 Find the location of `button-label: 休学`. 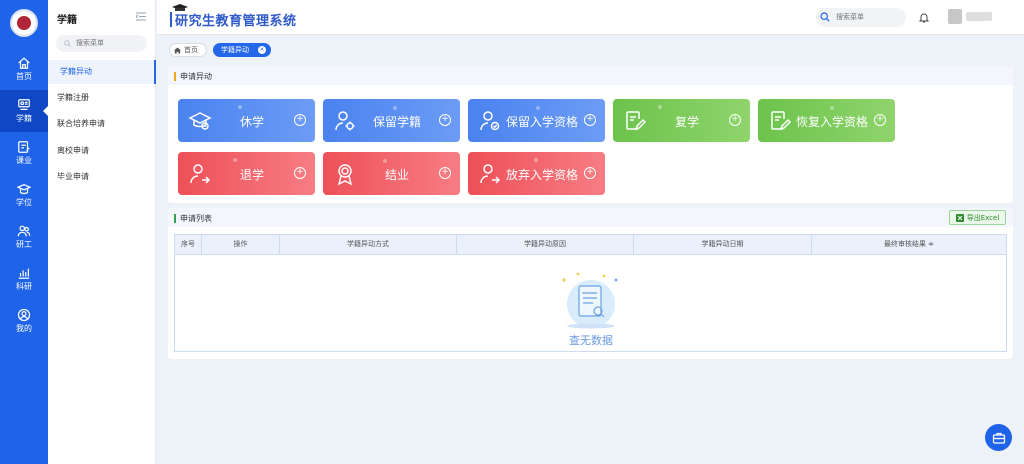

button-label: 休学 is located at coordinates (252, 122).